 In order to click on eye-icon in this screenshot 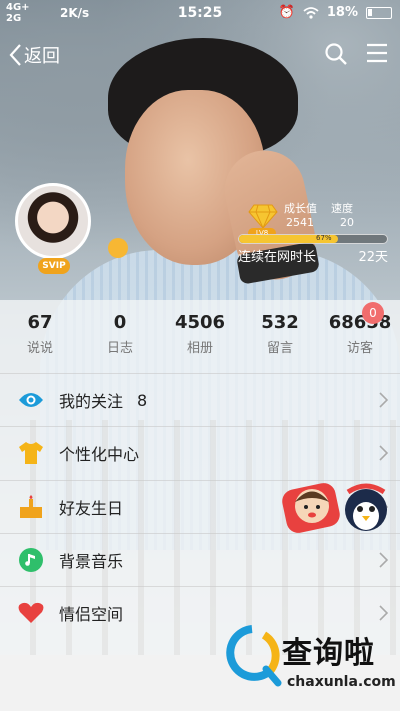, I will do `click(31, 400)`.